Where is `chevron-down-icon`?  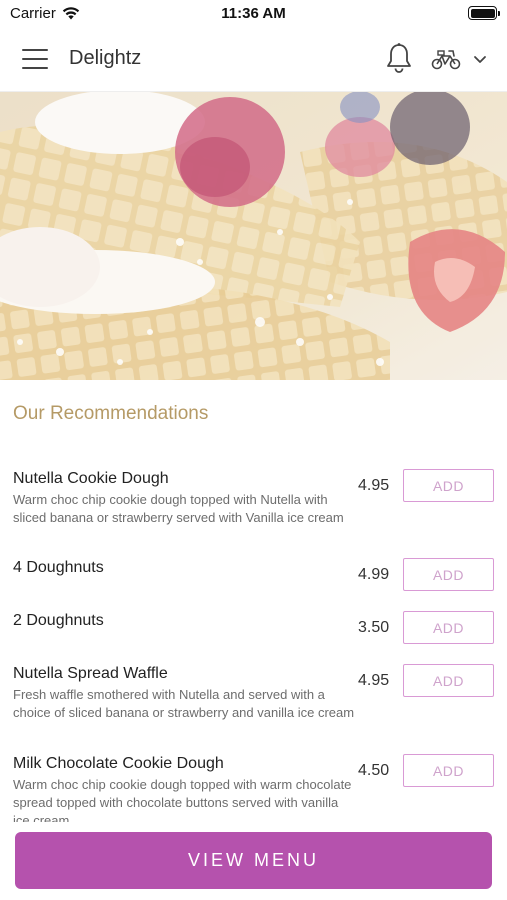 chevron-down-icon is located at coordinates (480, 59).